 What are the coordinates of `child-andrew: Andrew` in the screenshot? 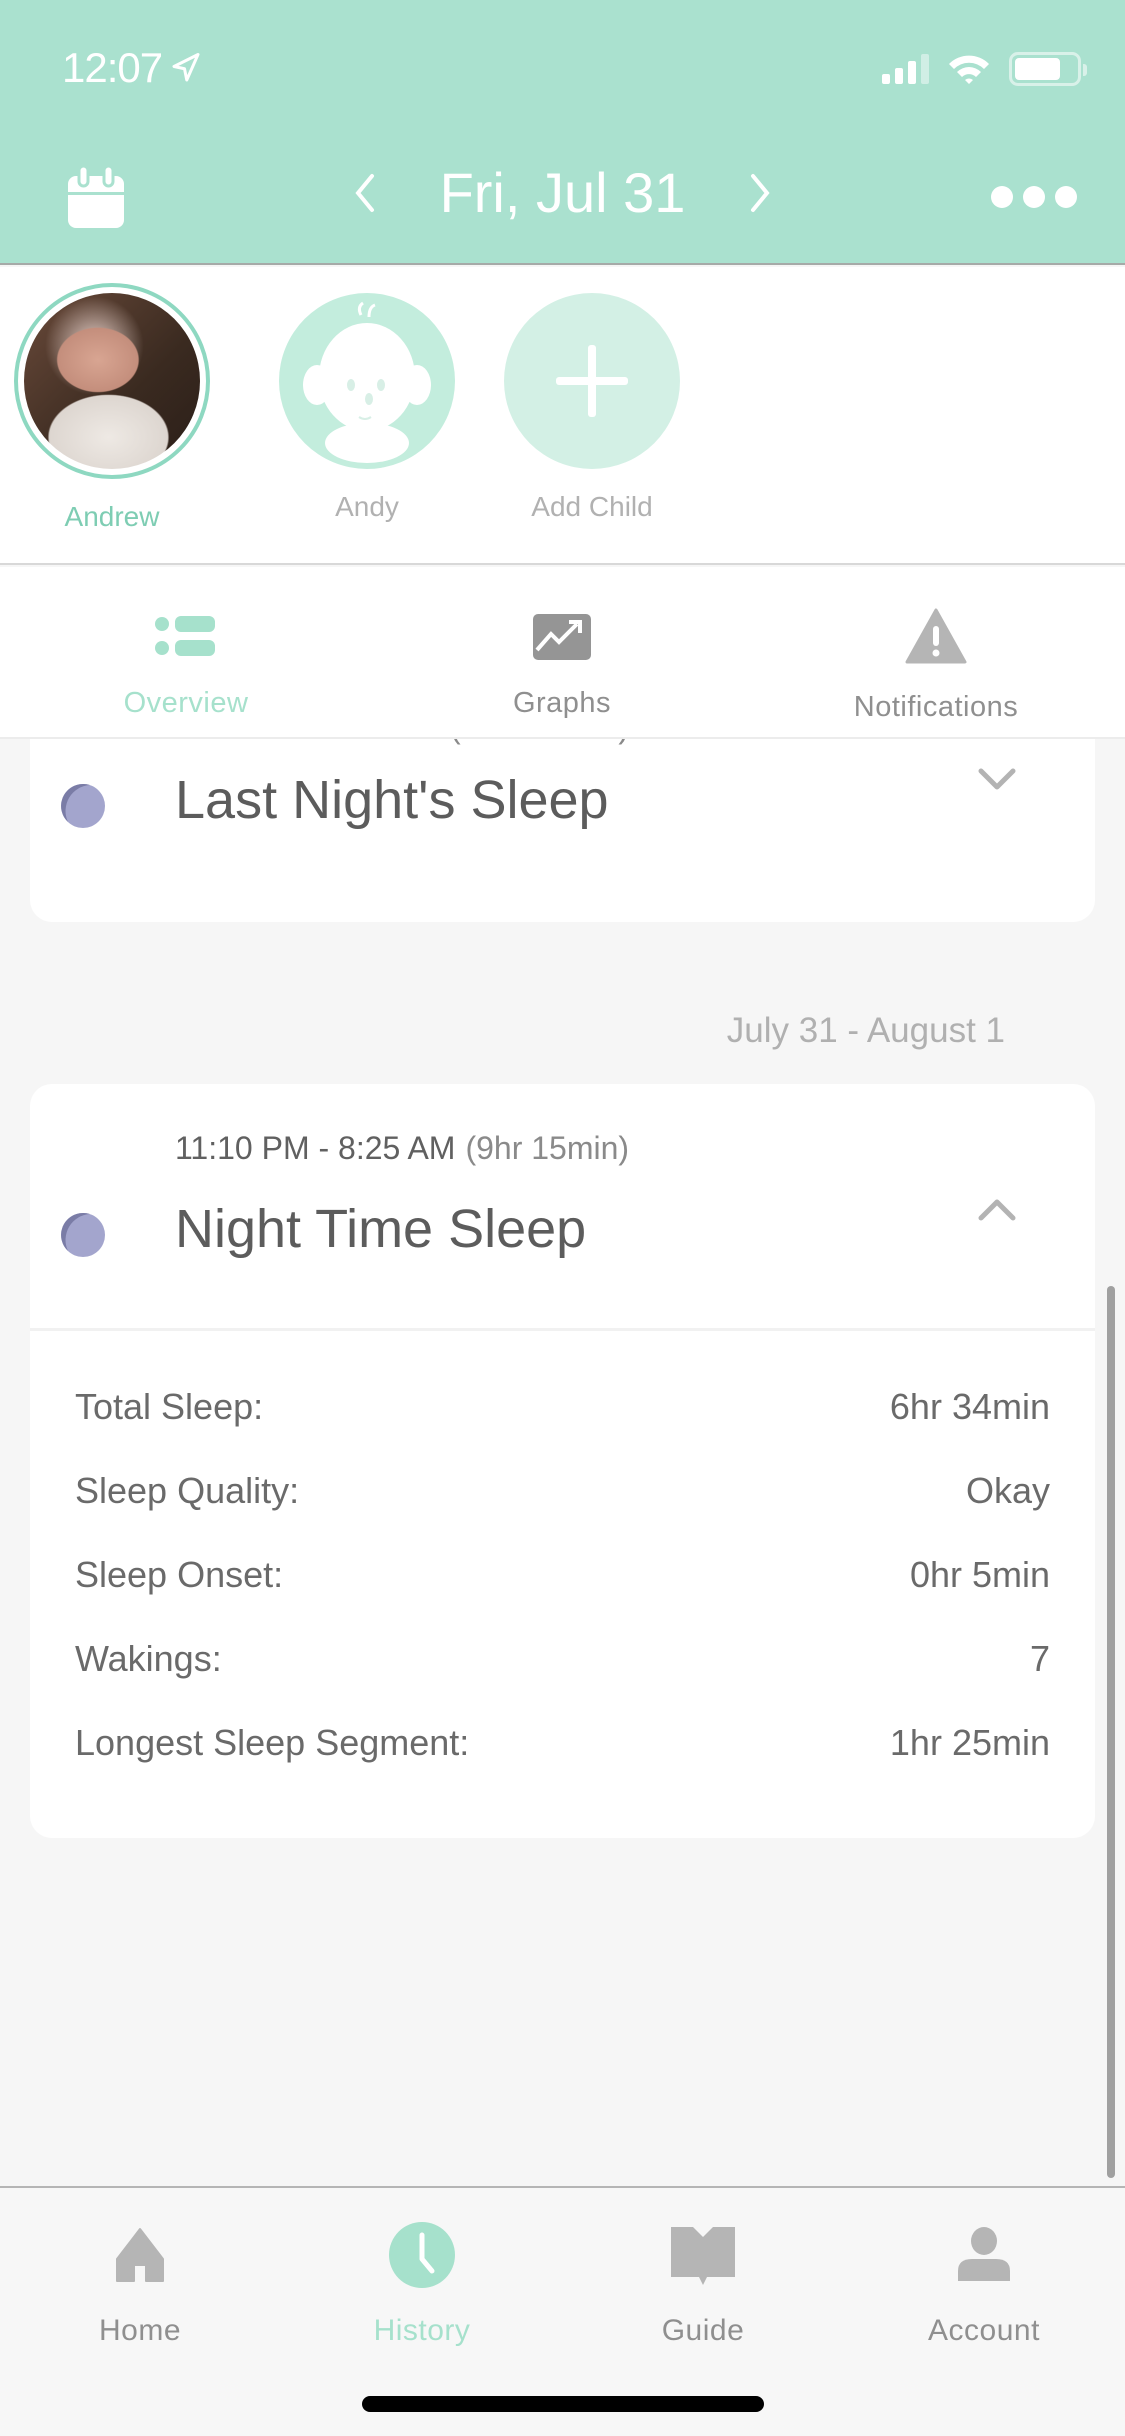 It's located at (112, 408).